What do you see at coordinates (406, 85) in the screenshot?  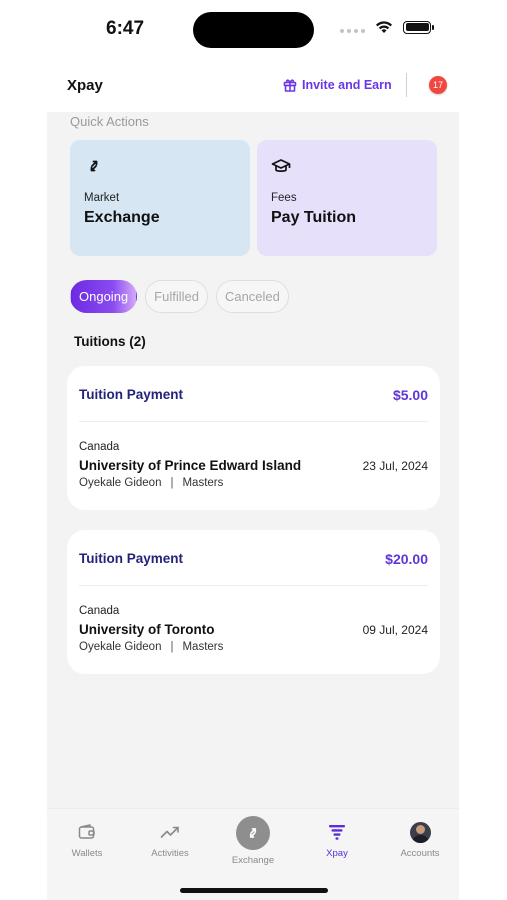 I see `header-divider` at bounding box center [406, 85].